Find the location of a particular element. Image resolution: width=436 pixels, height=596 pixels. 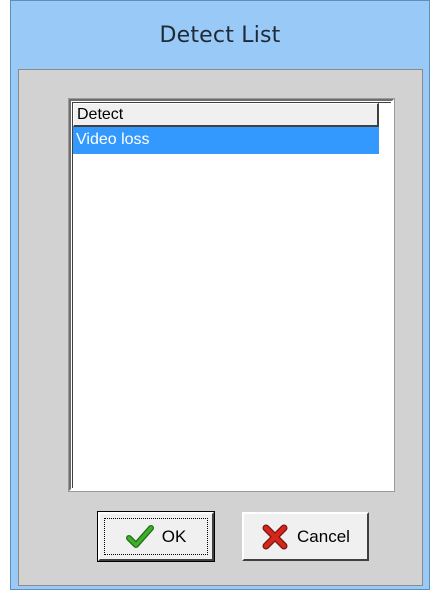

checkmark-icon is located at coordinates (139, 536).